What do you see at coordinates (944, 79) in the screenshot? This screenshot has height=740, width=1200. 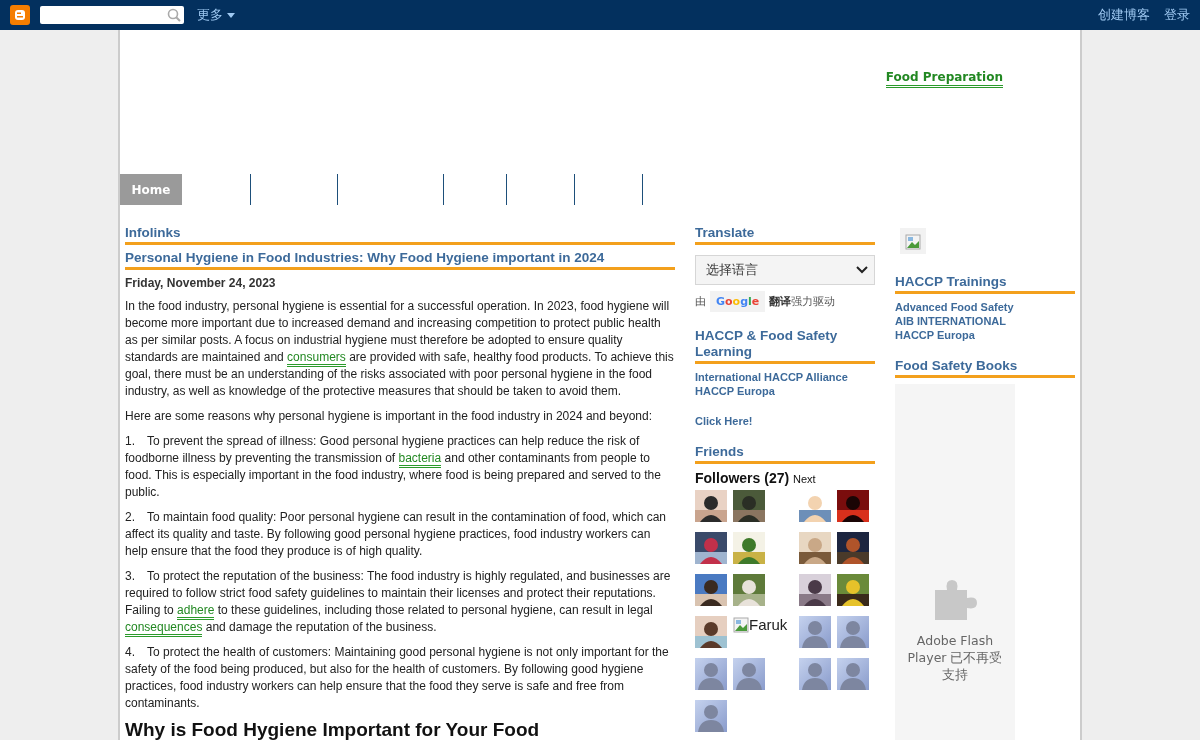 I see `header-link: Food Preparation` at bounding box center [944, 79].